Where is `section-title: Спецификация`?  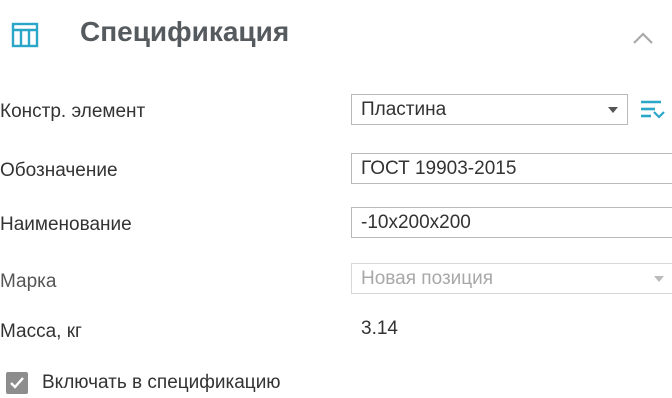 section-title: Спецификация is located at coordinates (185, 31).